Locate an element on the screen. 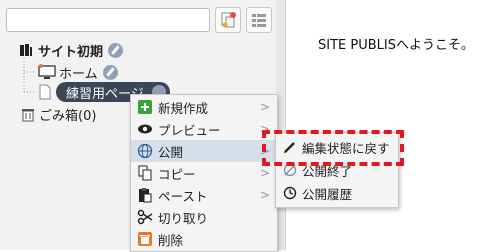 The image size is (495, 252). menu-item-paste: ペースト > is located at coordinates (204, 195).